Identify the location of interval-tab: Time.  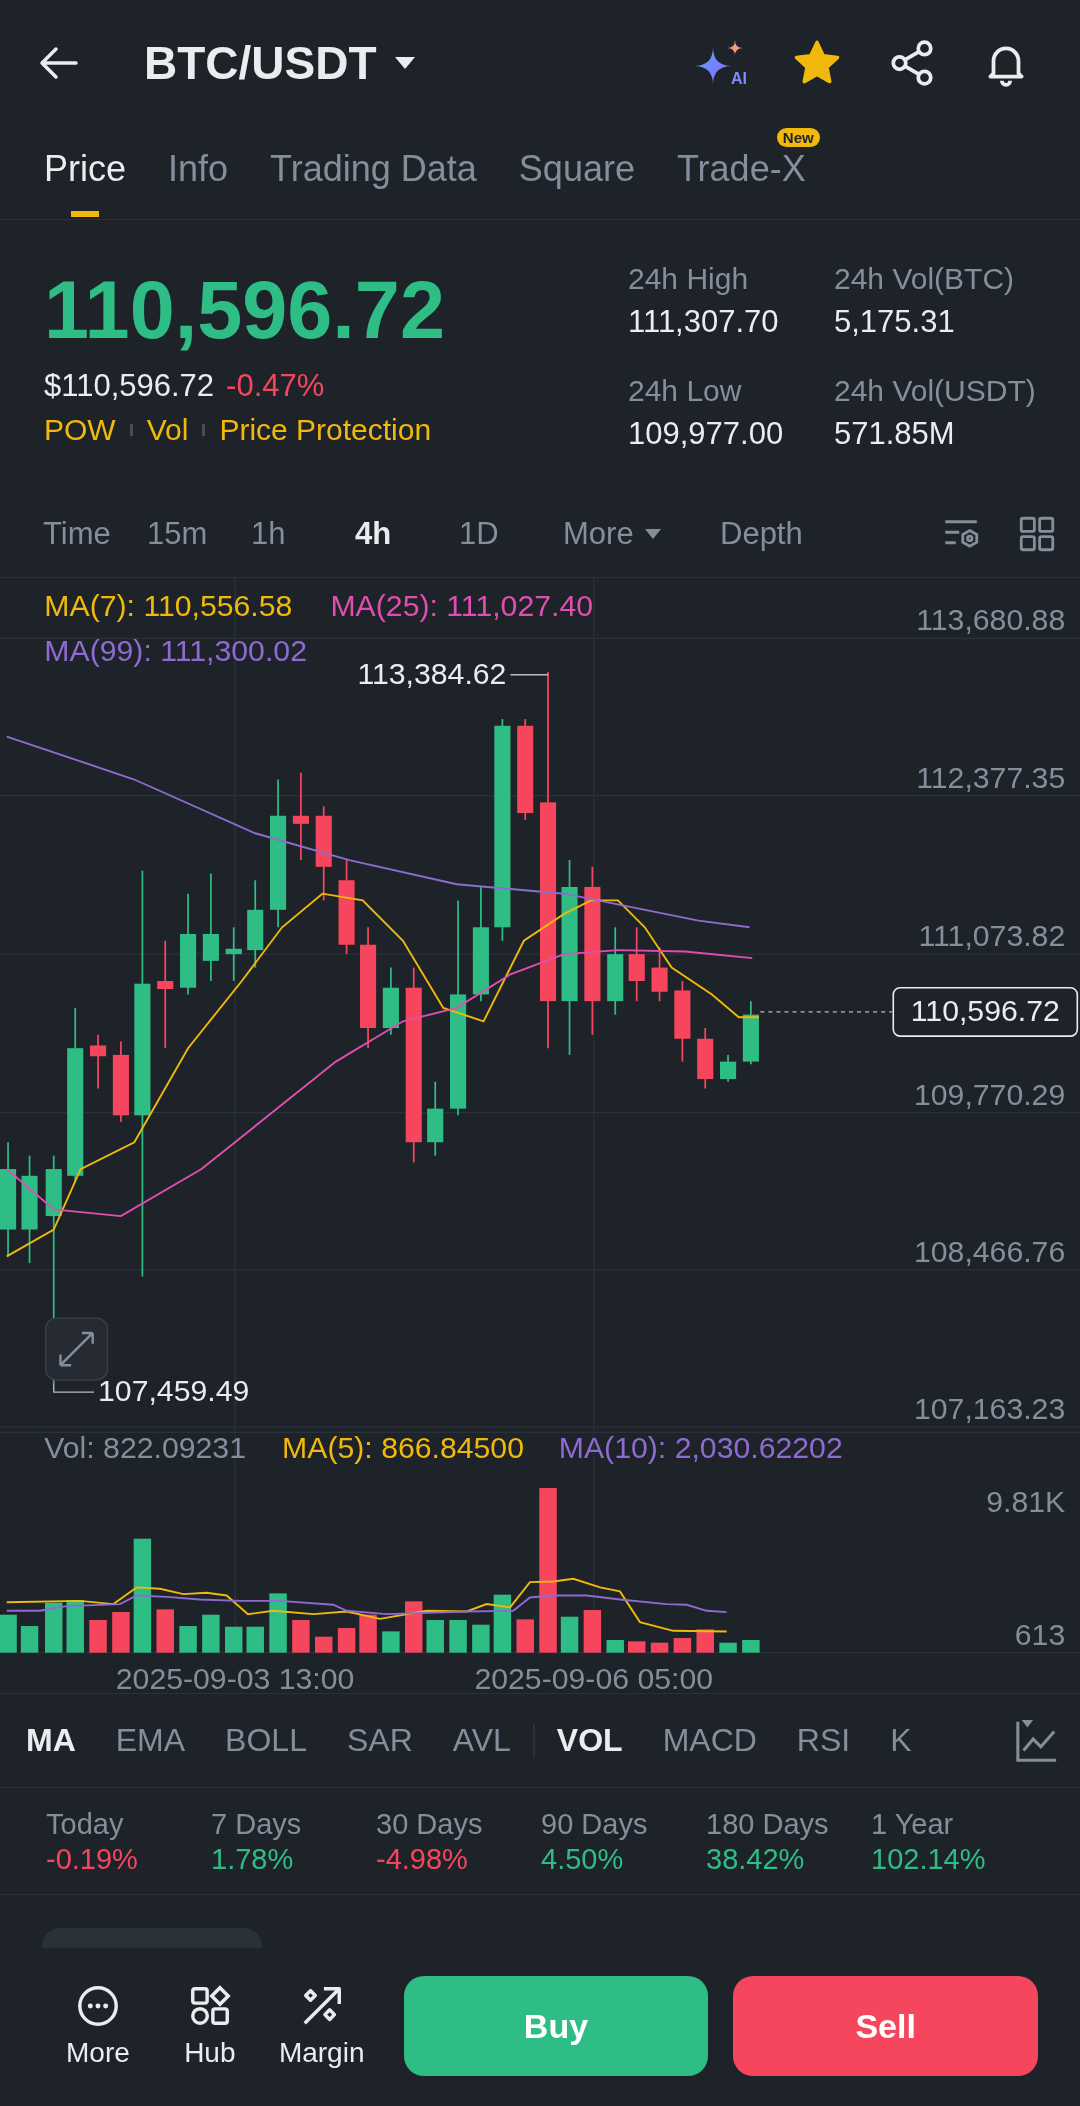
(77, 533).